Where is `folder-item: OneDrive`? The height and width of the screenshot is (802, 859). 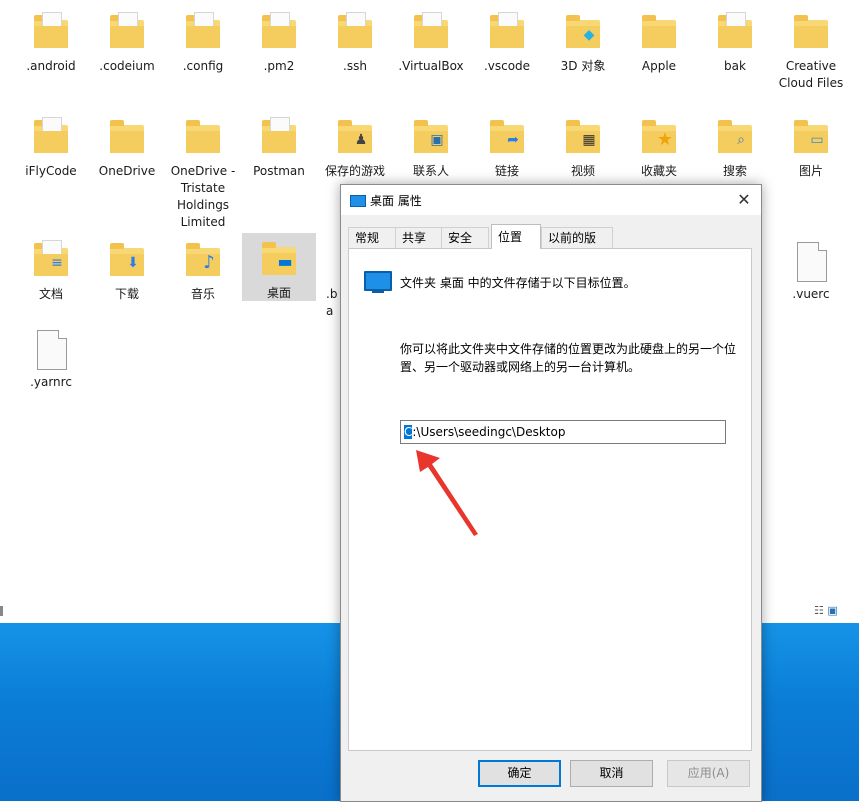 folder-item: OneDrive is located at coordinates (127, 145).